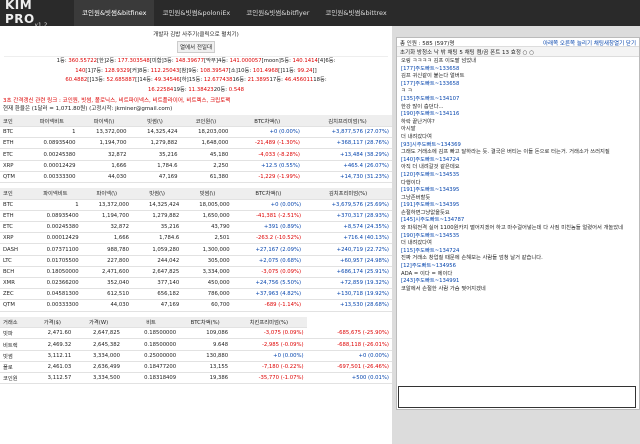  What do you see at coordinates (268, 216) in the screenshot?
I see `table-cell: -41,381 (-2.51%)` at bounding box center [268, 216].